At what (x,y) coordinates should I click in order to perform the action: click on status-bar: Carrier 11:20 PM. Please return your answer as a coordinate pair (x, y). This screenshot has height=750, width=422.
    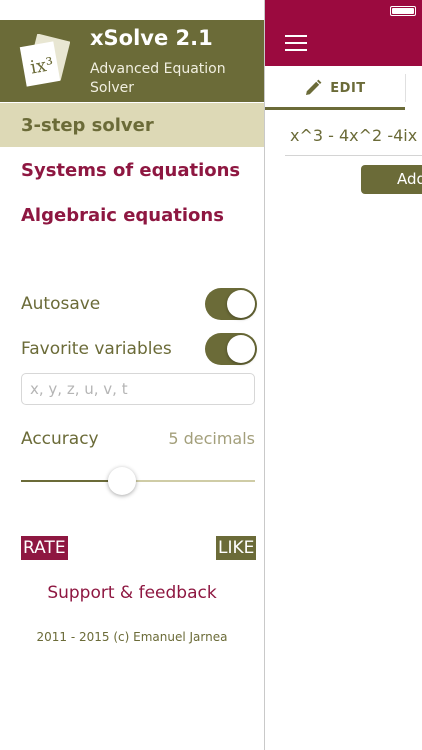
    Looking at the image, I should click on (132, 10).